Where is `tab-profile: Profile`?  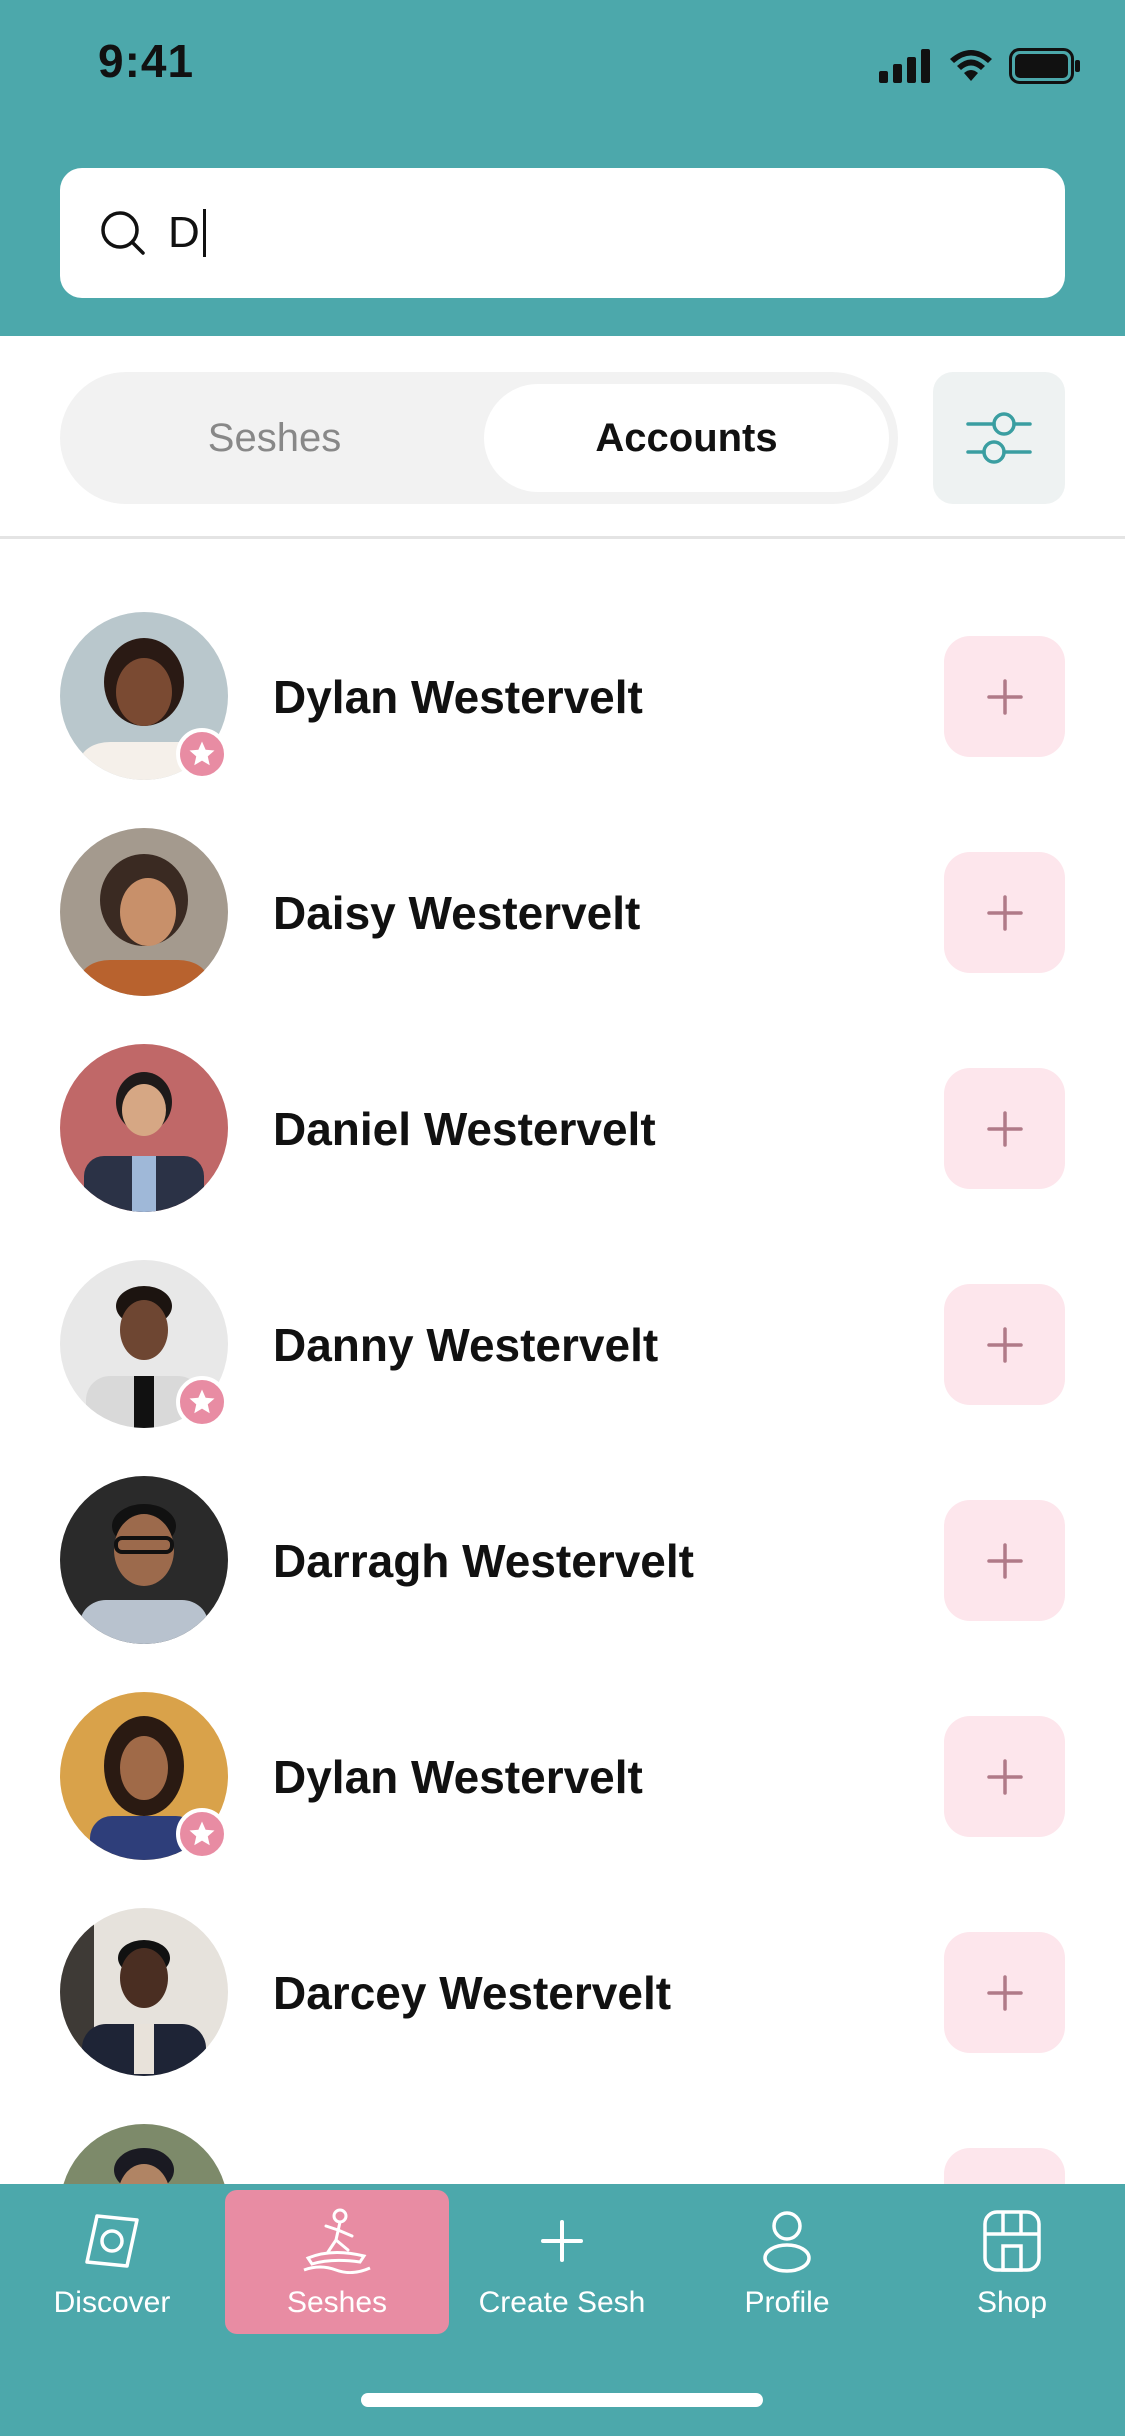
tab-profile: Profile is located at coordinates (787, 2262).